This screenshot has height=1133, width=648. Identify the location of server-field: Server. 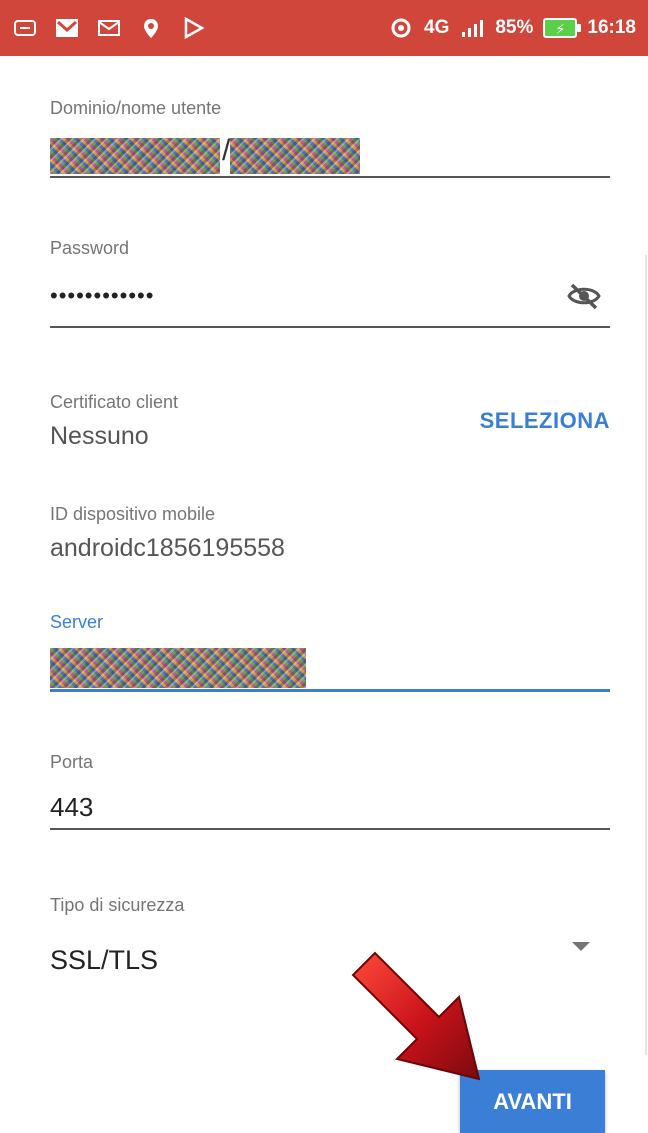
(330, 653).